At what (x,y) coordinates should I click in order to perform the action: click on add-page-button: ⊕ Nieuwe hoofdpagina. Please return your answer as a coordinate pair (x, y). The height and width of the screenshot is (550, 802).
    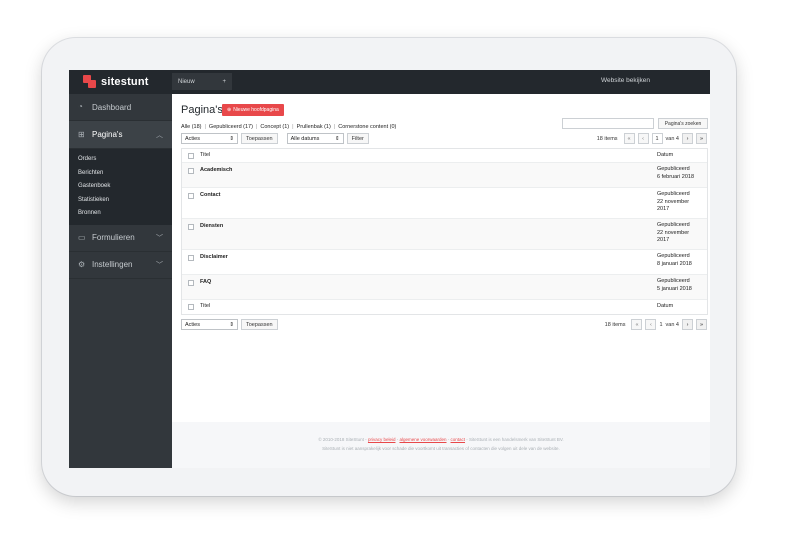
    Looking at the image, I should click on (253, 110).